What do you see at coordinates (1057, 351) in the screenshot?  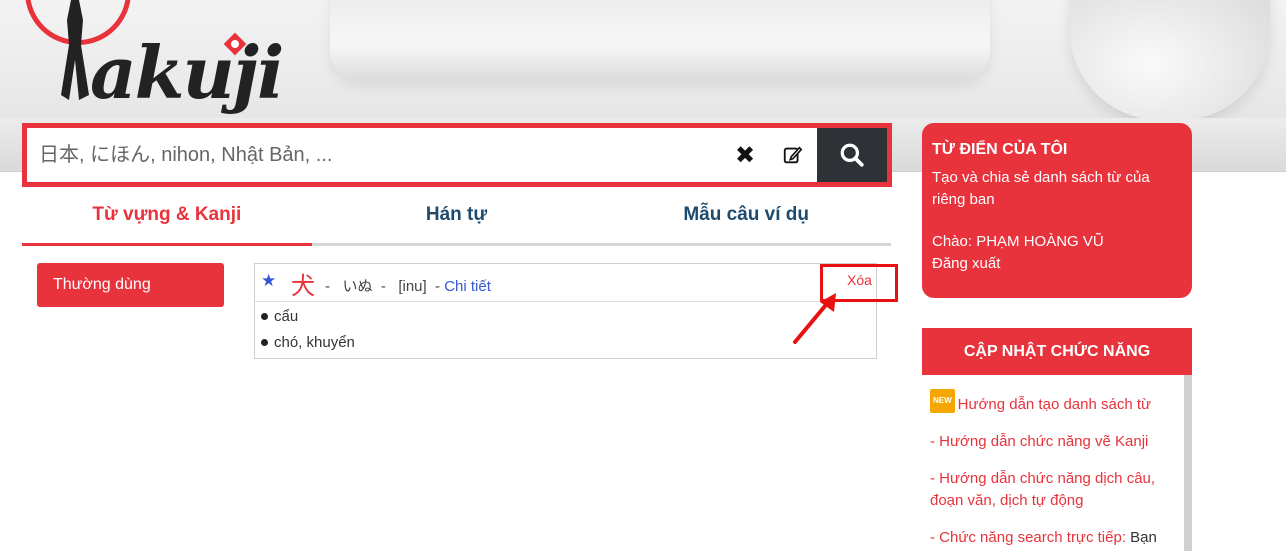 I see `updates-title: CẬP NHẬT CHỨC NĂNG` at bounding box center [1057, 351].